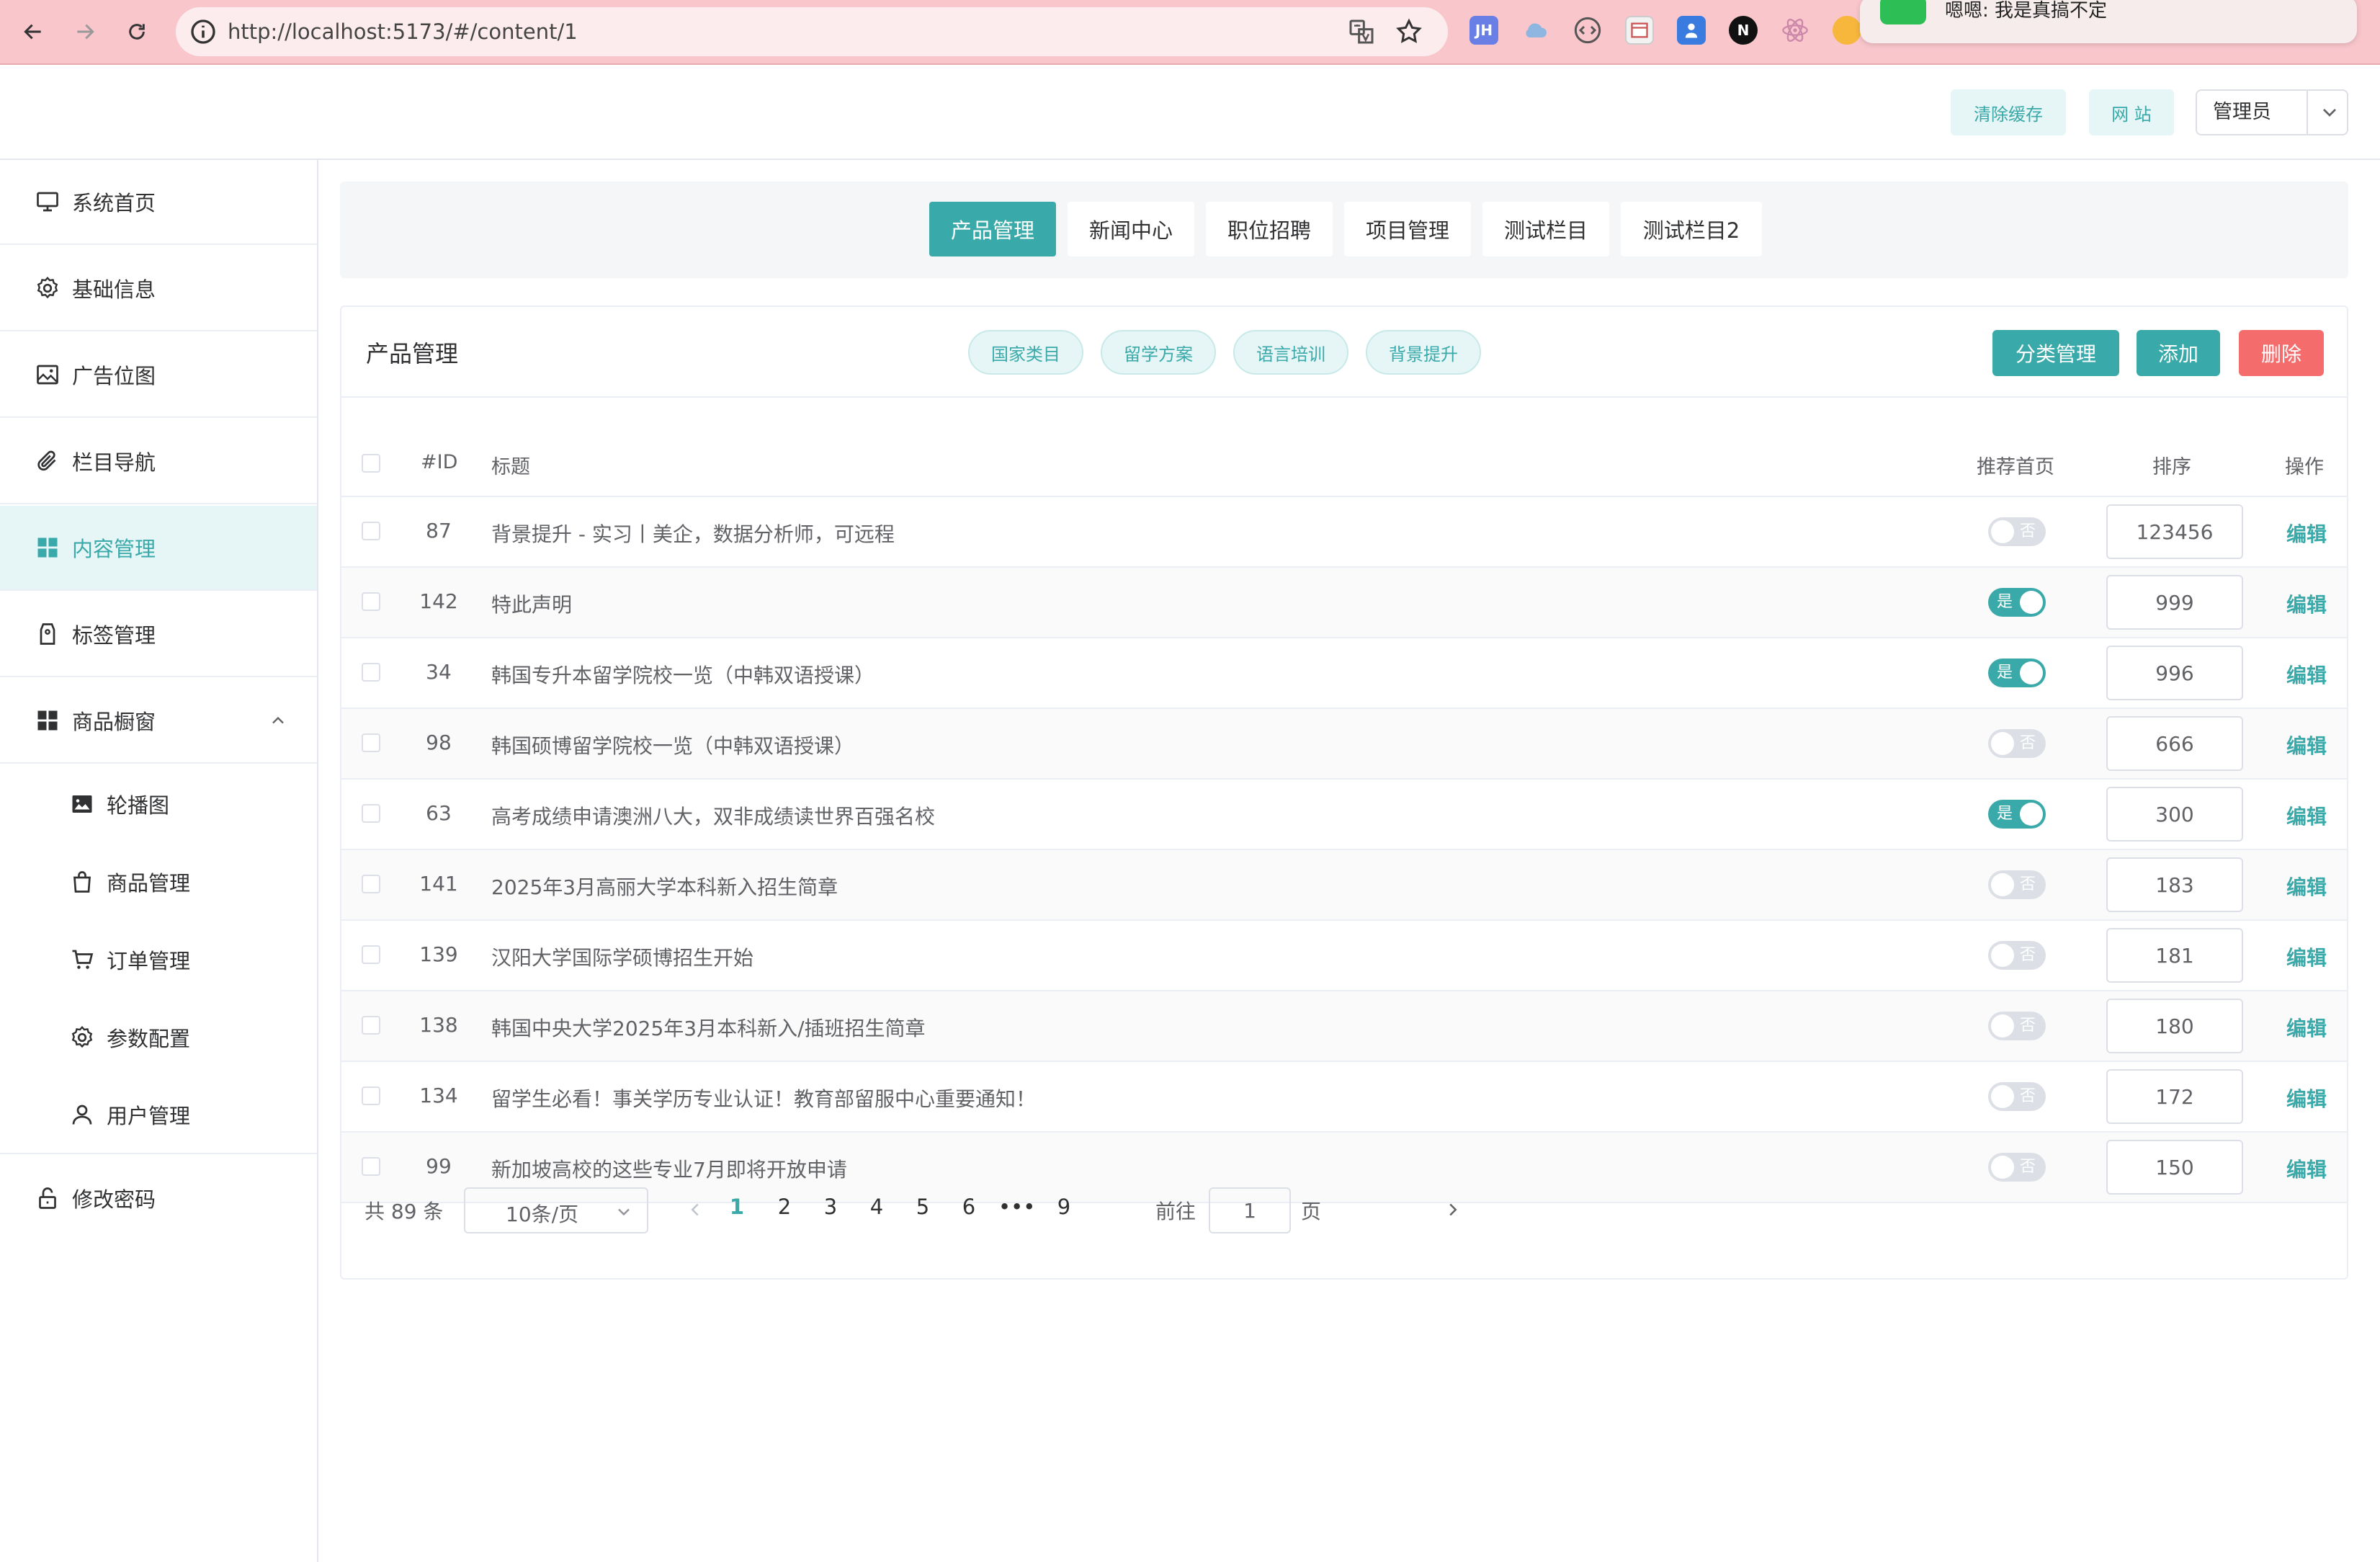  Describe the element at coordinates (85, 32) in the screenshot. I see `forward-button` at that location.